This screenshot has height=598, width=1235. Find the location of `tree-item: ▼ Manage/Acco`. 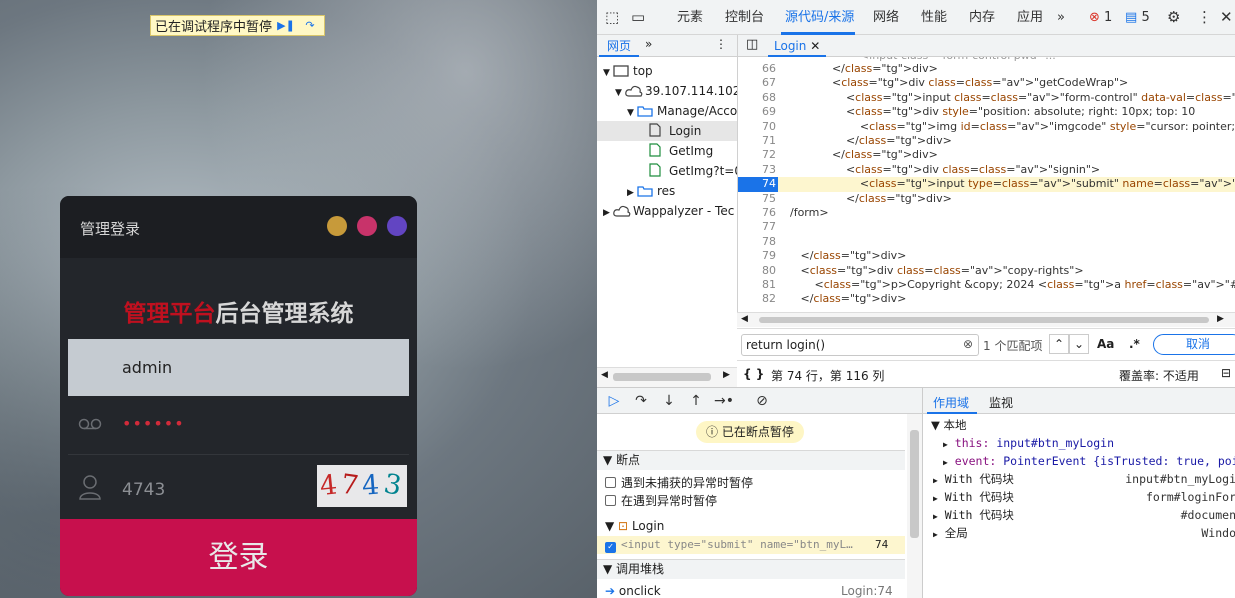

tree-item: ▼ Manage/Acco is located at coordinates (667, 111).